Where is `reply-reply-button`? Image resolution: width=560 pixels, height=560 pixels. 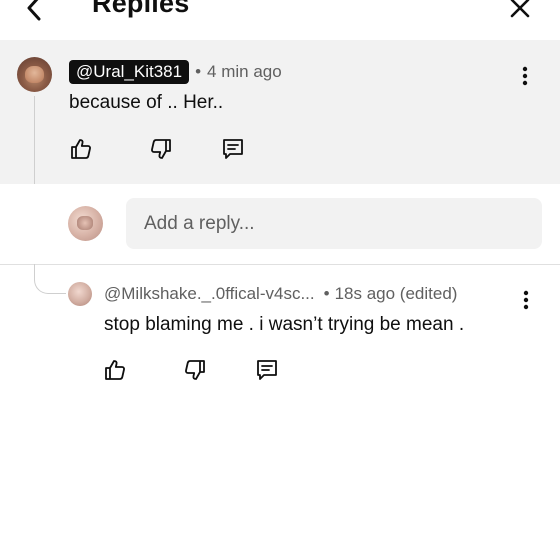 reply-reply-button is located at coordinates (267, 370).